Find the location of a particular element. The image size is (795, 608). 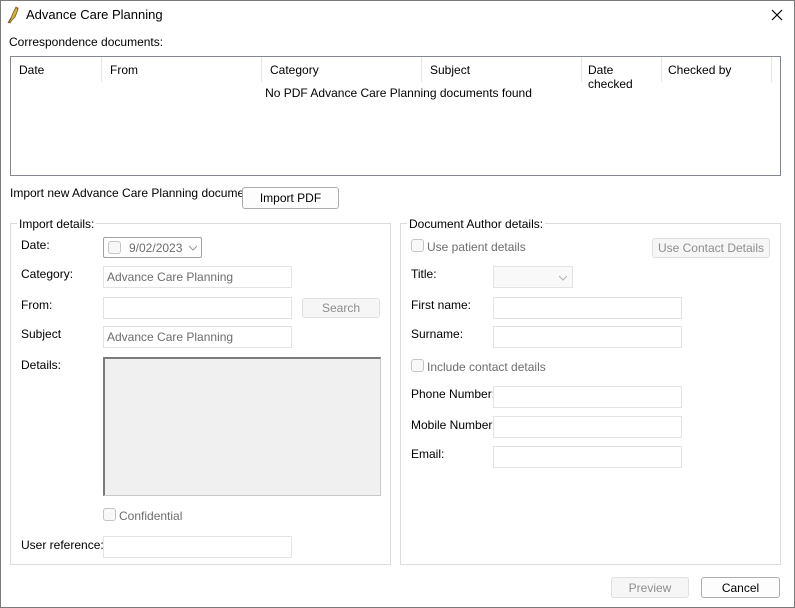

user-reference-label: User reference: is located at coordinates (62, 545).